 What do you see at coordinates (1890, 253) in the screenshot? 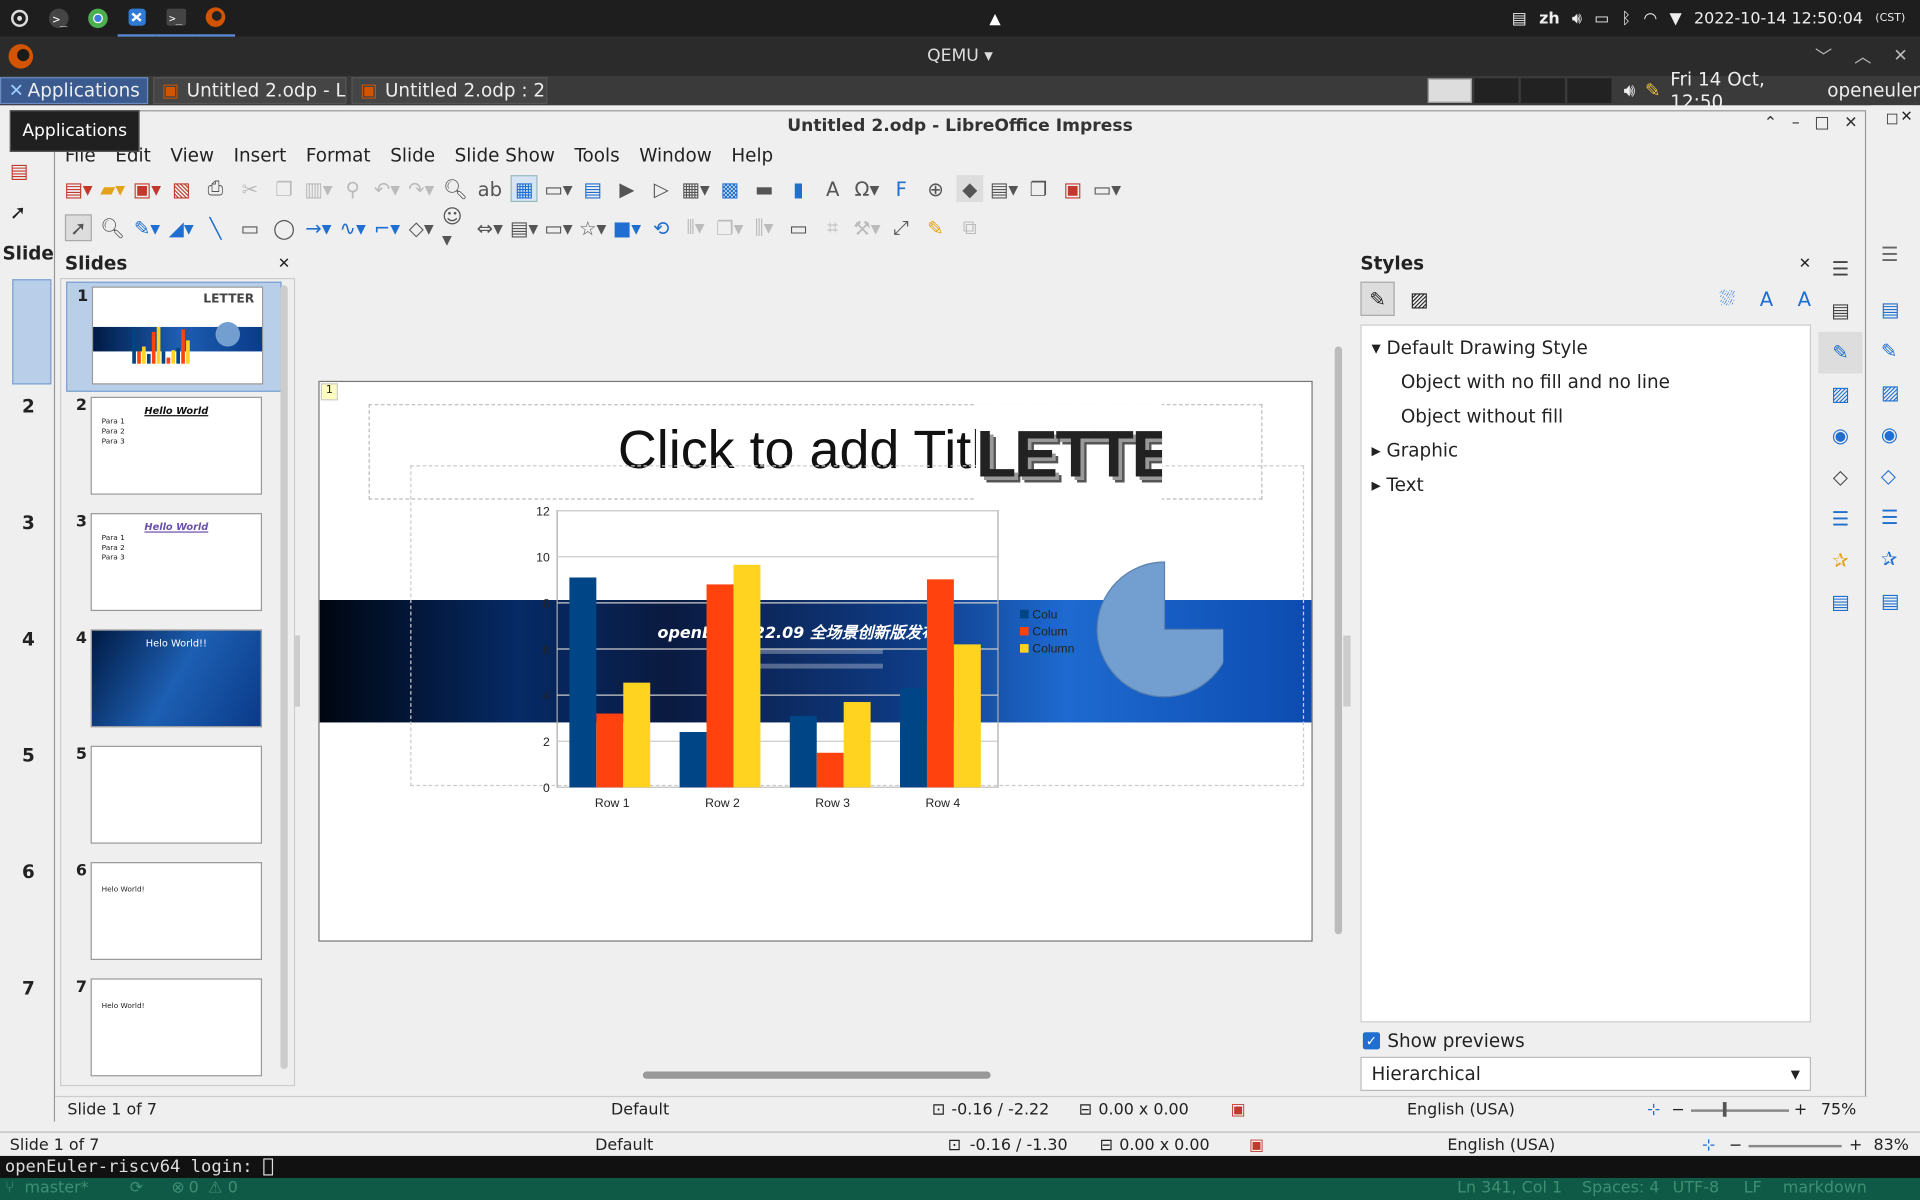
I see `back-sidebar-menu-icon: ☰` at bounding box center [1890, 253].